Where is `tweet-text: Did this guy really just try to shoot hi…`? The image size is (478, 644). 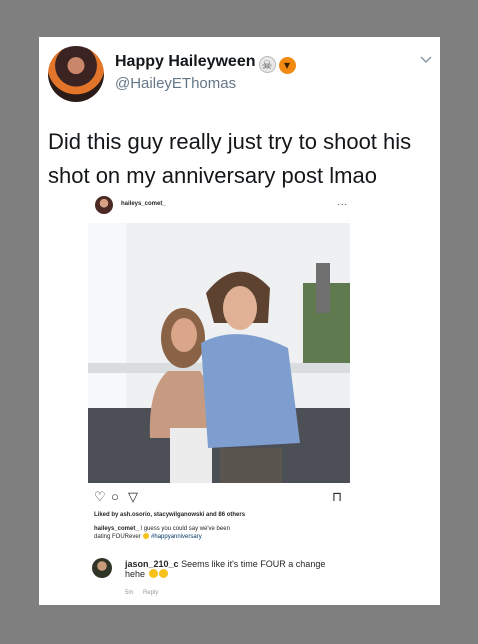
tweet-text: Did this guy really just try to shoot hi… is located at coordinates (230, 158).